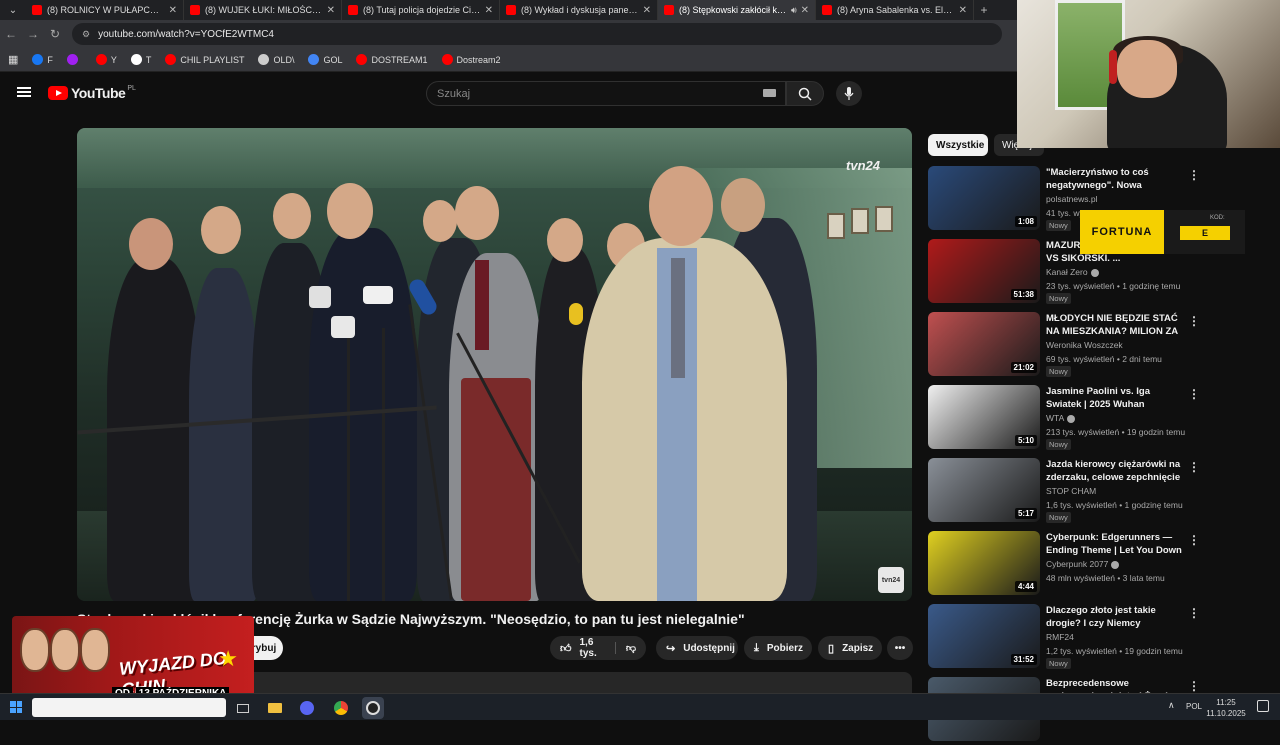 This screenshot has width=1280, height=745. I want to click on like-button: 👍︎ 1,6 tys. 👎︎, so click(598, 648).